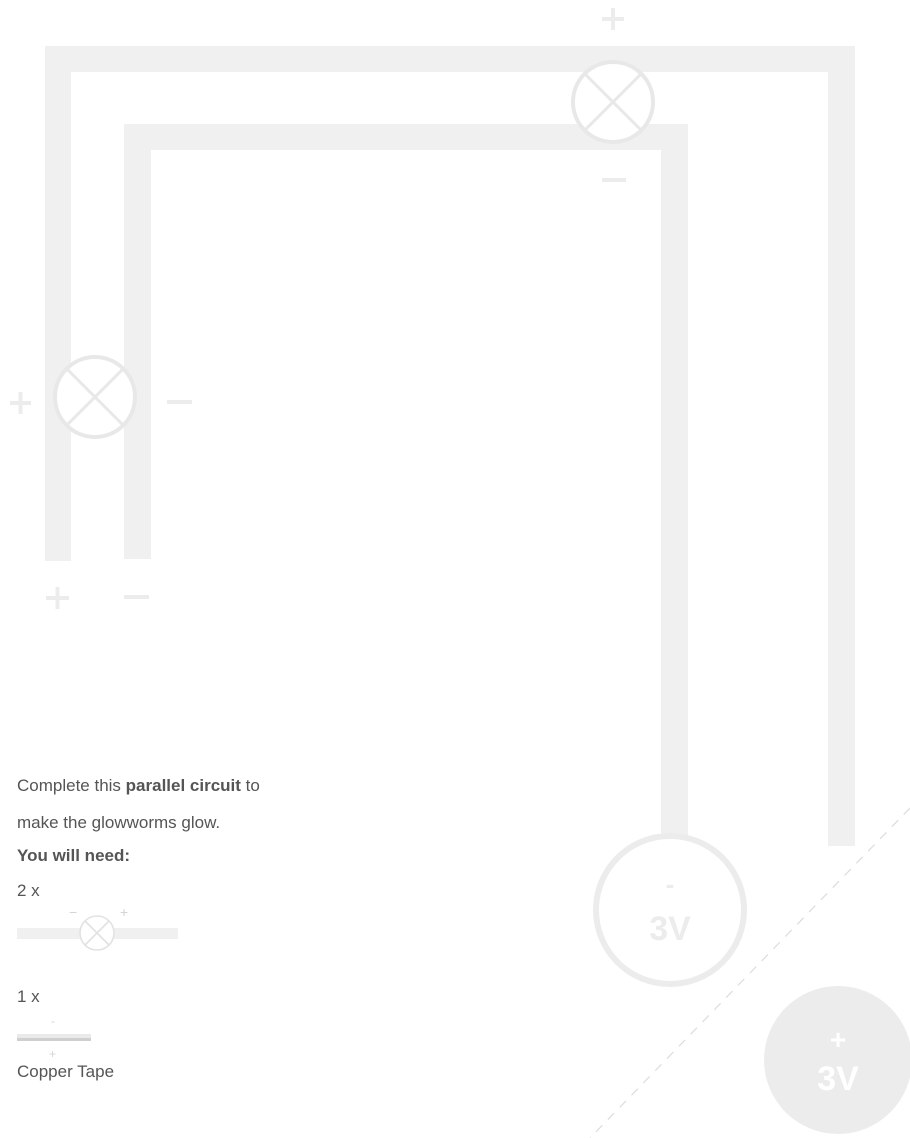  What do you see at coordinates (20, 403) in the screenshot?
I see `left-bulb-plus-sign` at bounding box center [20, 403].